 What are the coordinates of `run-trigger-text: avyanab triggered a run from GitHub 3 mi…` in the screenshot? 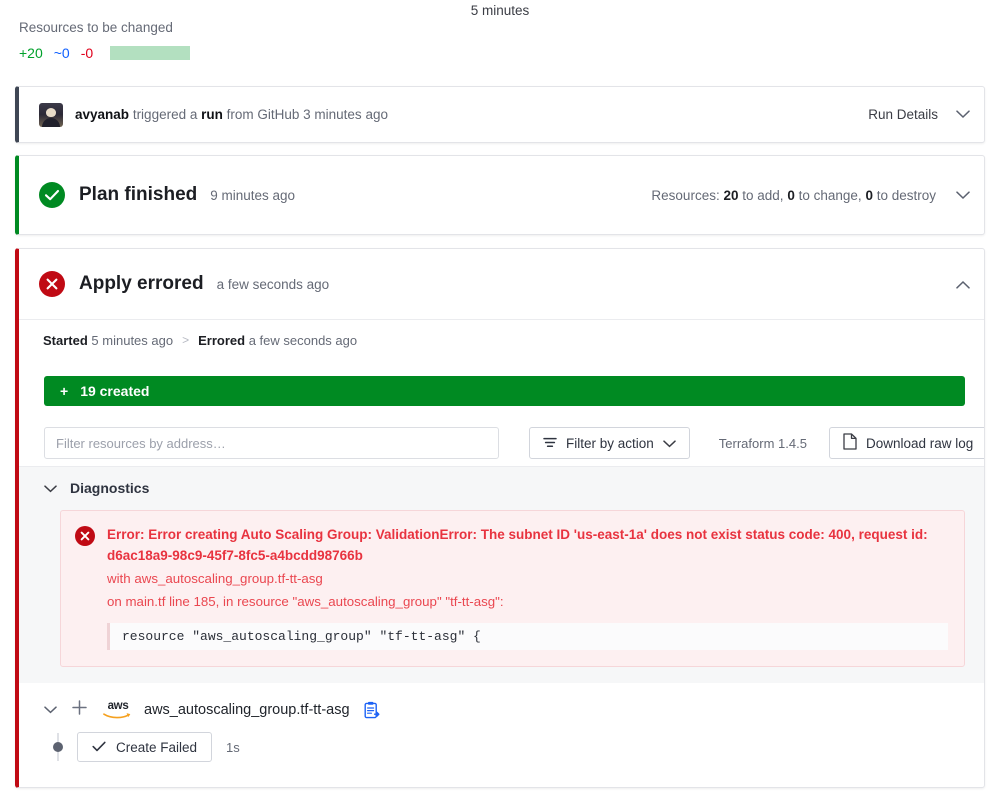 It's located at (231, 114).